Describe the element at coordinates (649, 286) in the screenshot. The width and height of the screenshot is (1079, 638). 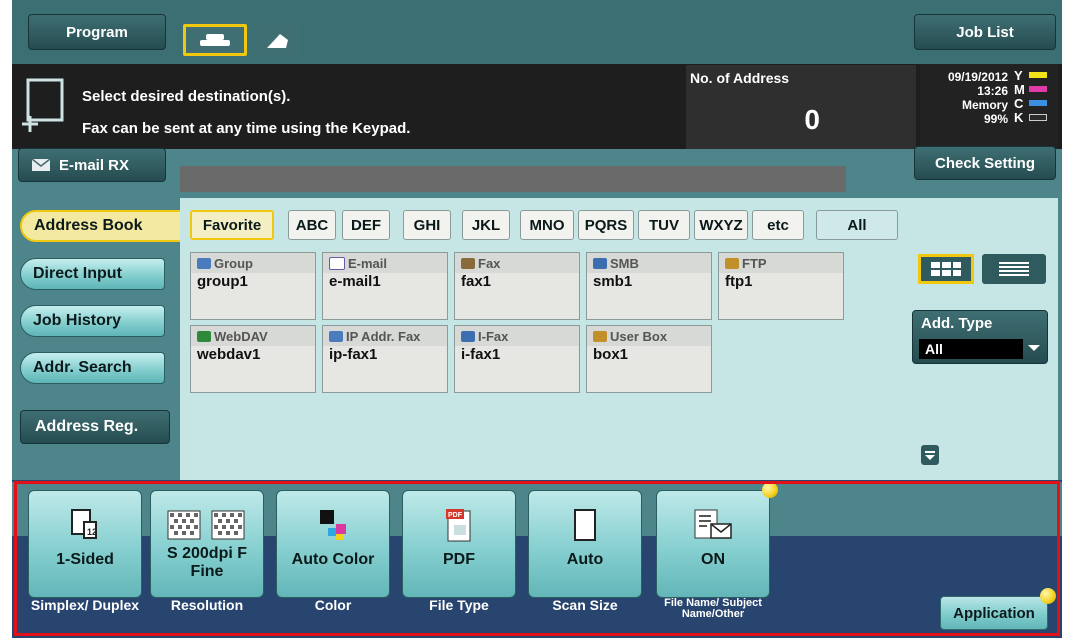
I see `address-card-smb: SMB smb1` at that location.